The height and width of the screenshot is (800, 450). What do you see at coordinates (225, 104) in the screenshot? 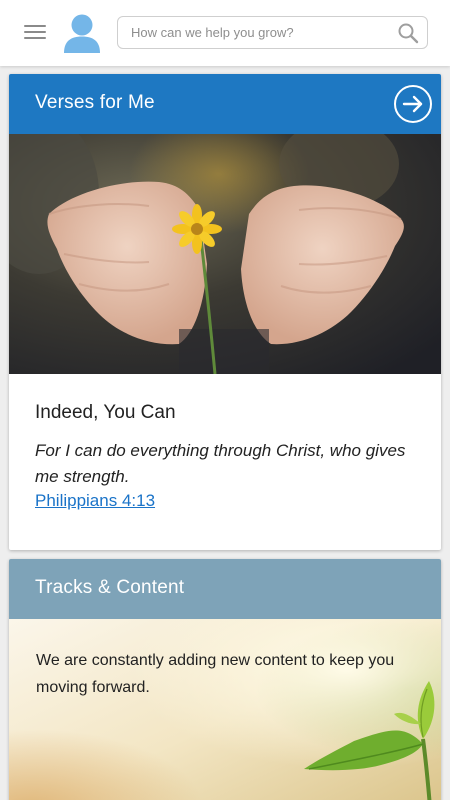
I see `verses-card-header: Verses for Me` at bounding box center [225, 104].